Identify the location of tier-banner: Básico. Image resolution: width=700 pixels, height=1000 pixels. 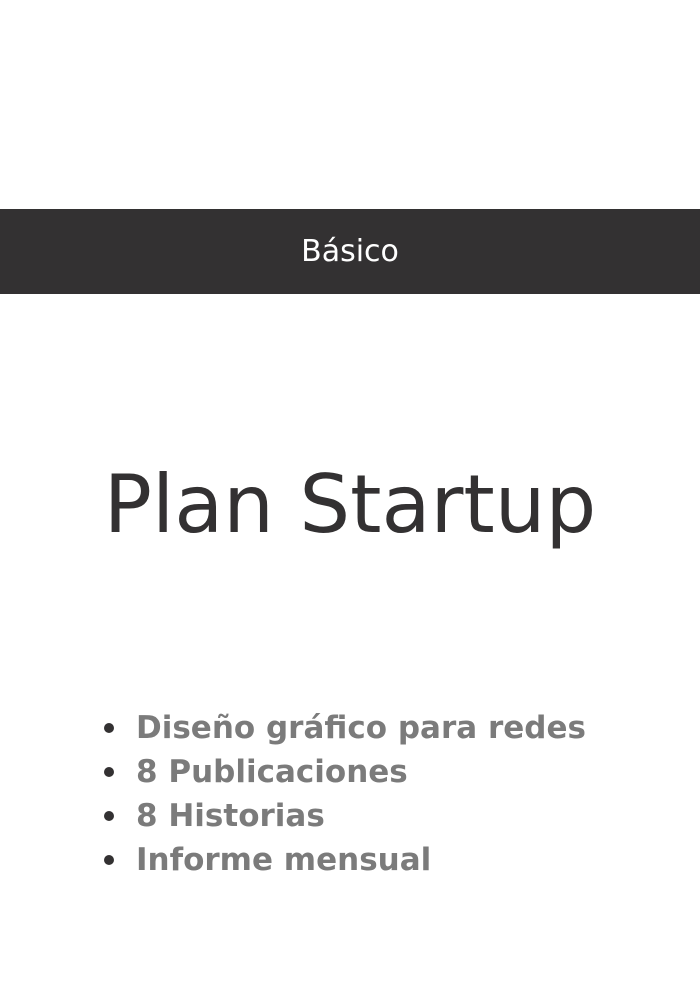
(350, 251).